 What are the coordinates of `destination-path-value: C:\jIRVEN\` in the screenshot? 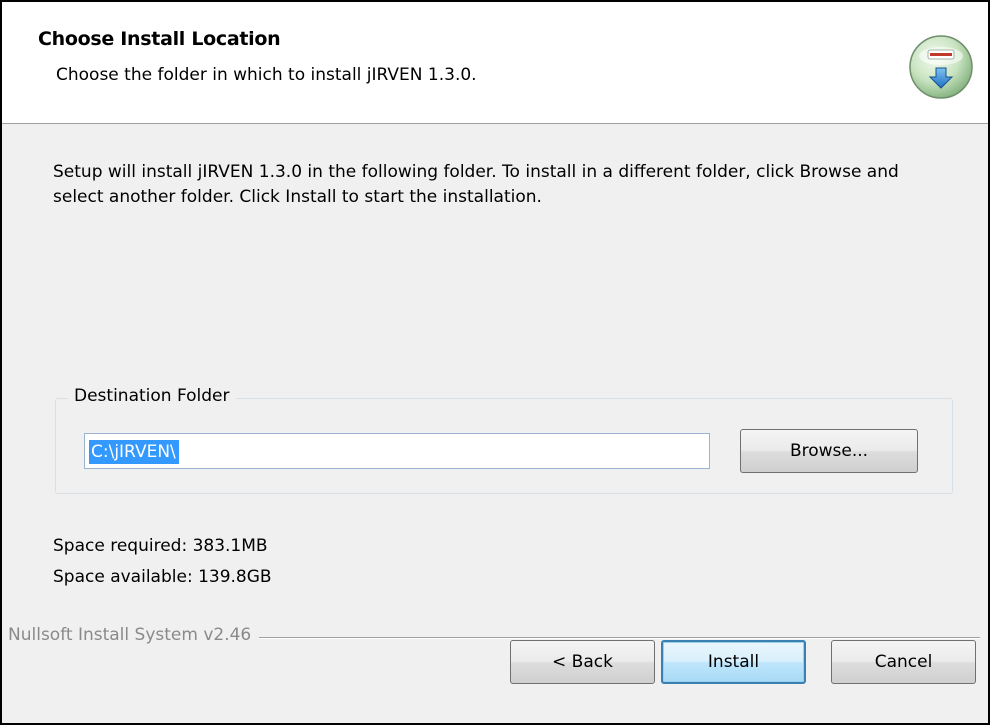 It's located at (134, 452).